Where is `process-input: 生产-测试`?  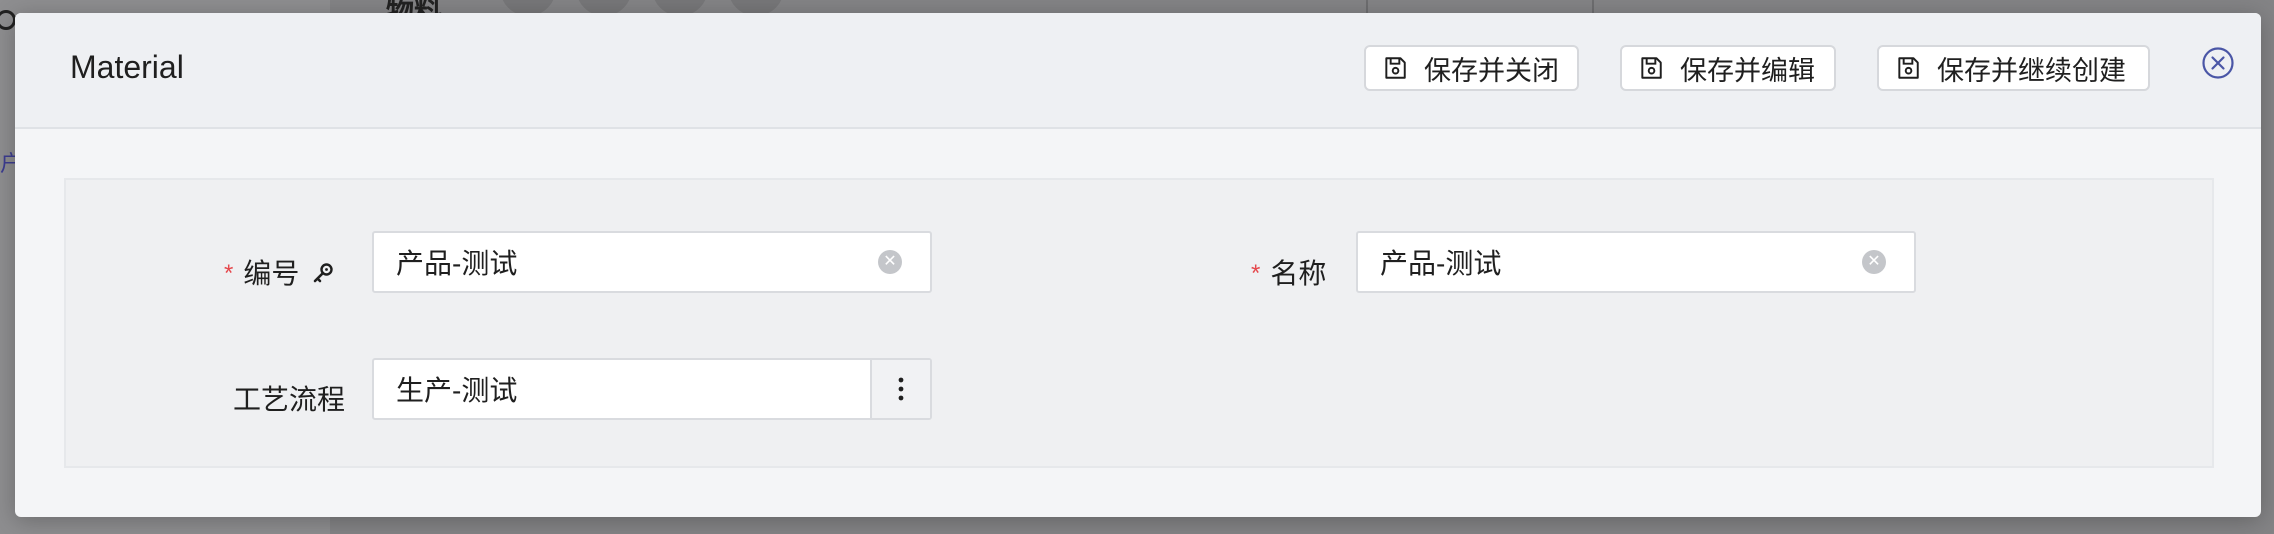 process-input: 生产-测试 is located at coordinates (652, 389).